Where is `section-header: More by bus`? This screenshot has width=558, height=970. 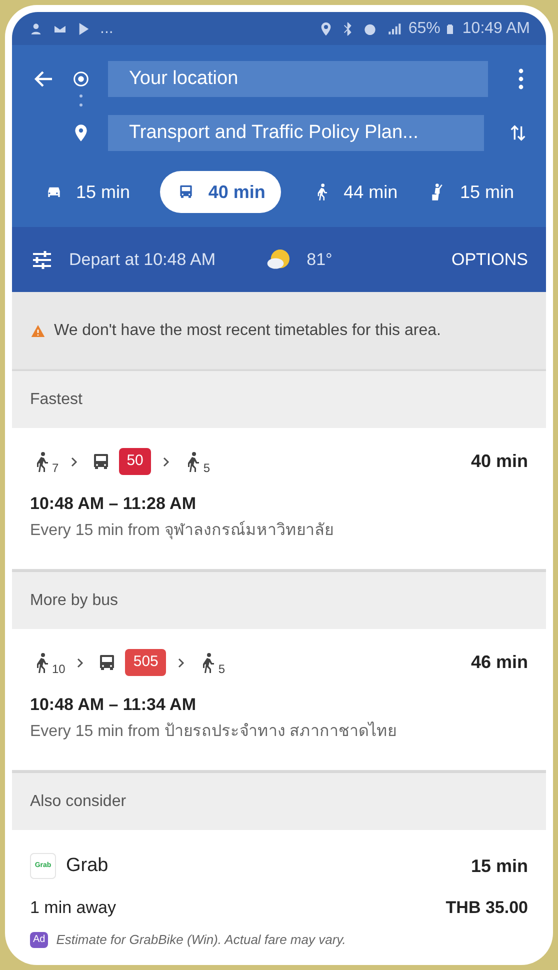 section-header: More by bus is located at coordinates (279, 600).